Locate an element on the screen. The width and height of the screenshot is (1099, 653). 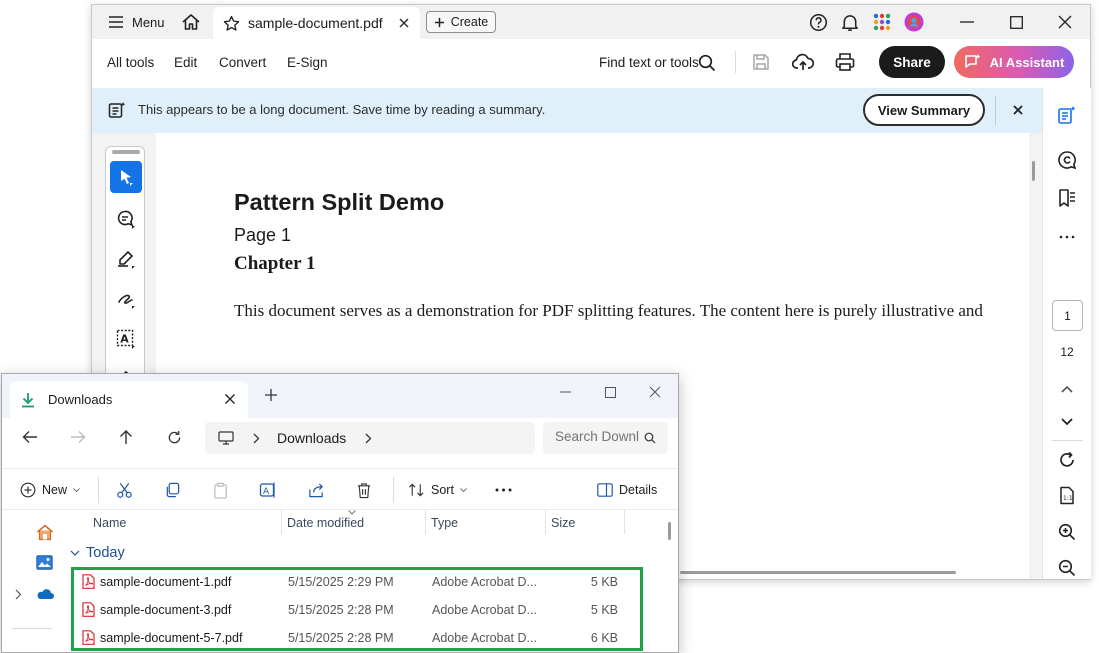
up-button is located at coordinates (126, 437).